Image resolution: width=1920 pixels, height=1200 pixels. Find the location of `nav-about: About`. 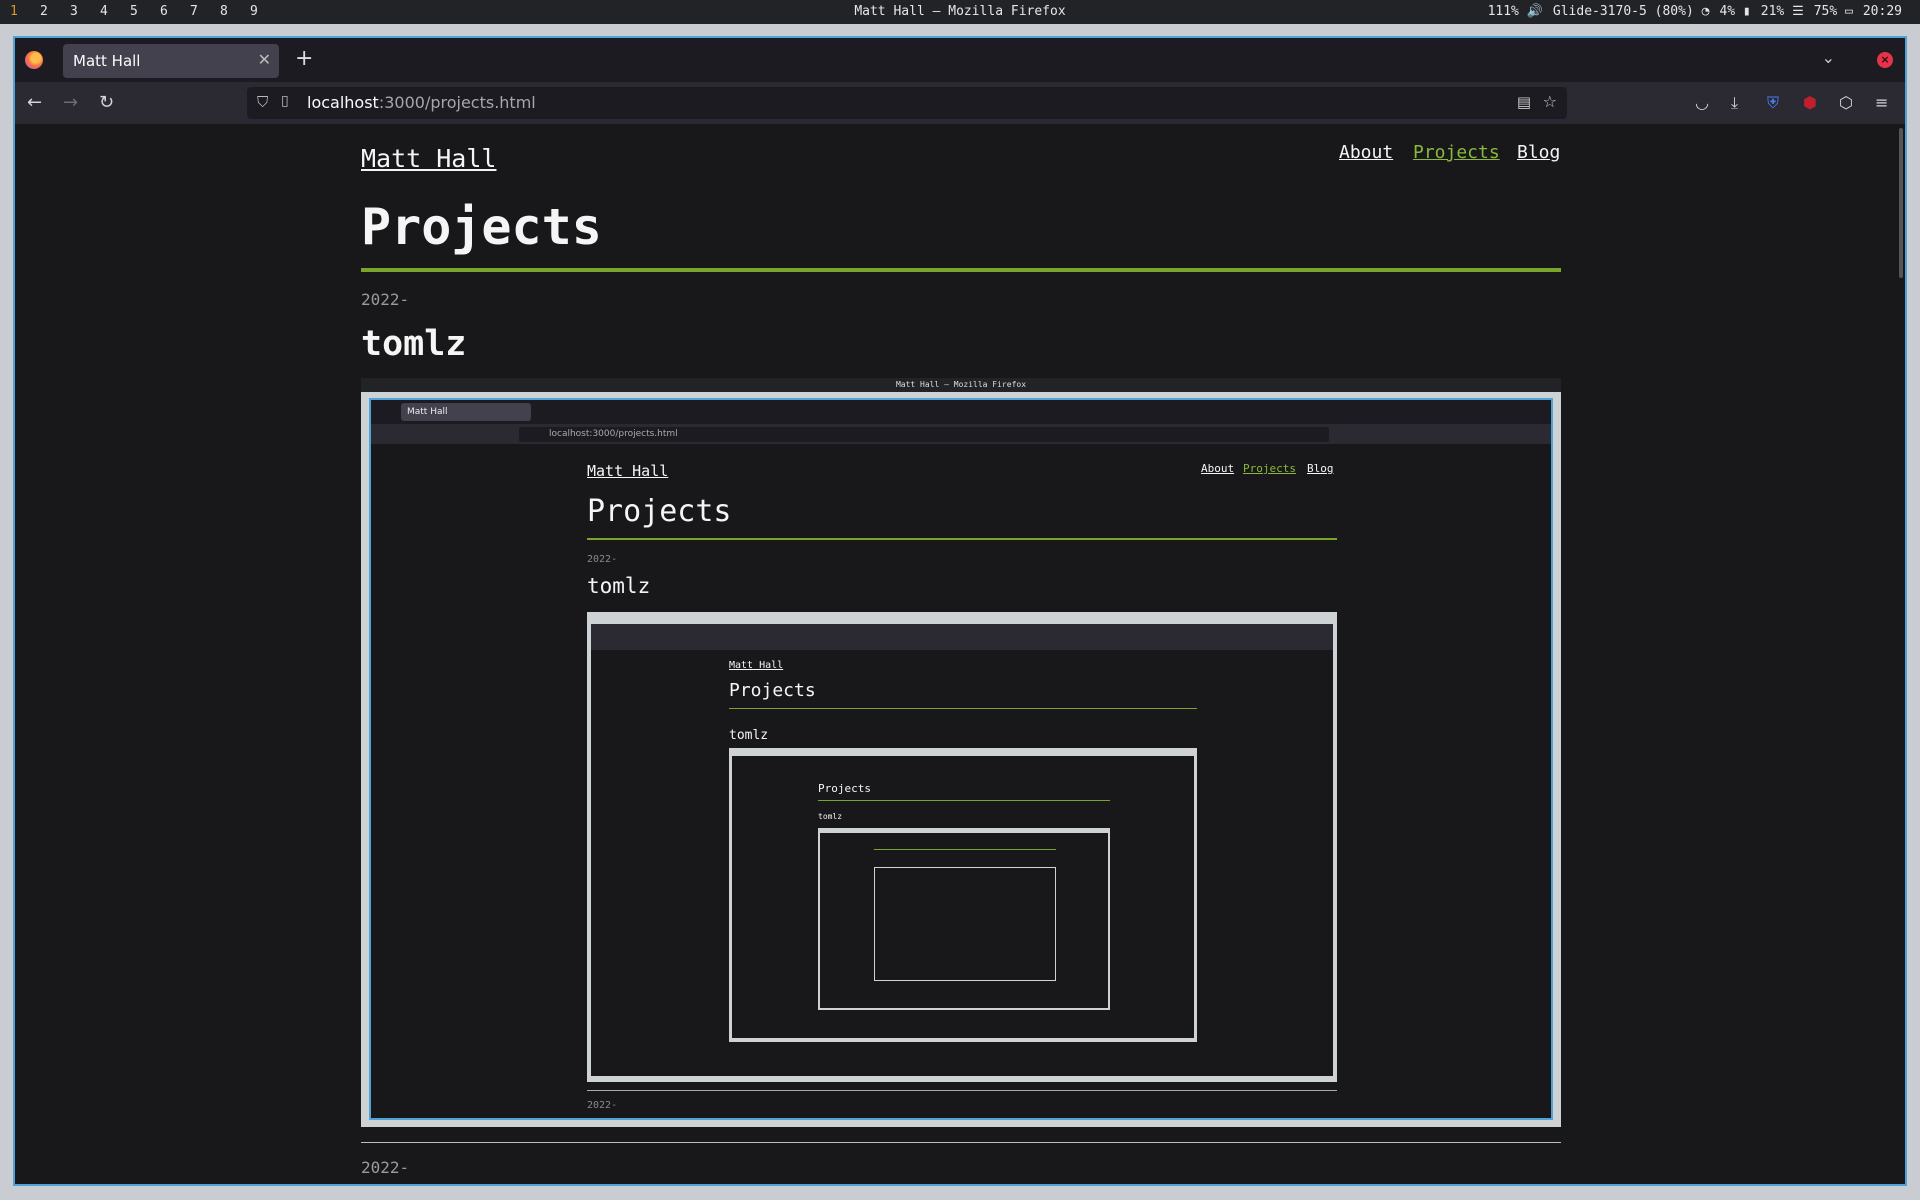

nav-about: About is located at coordinates (1366, 152).